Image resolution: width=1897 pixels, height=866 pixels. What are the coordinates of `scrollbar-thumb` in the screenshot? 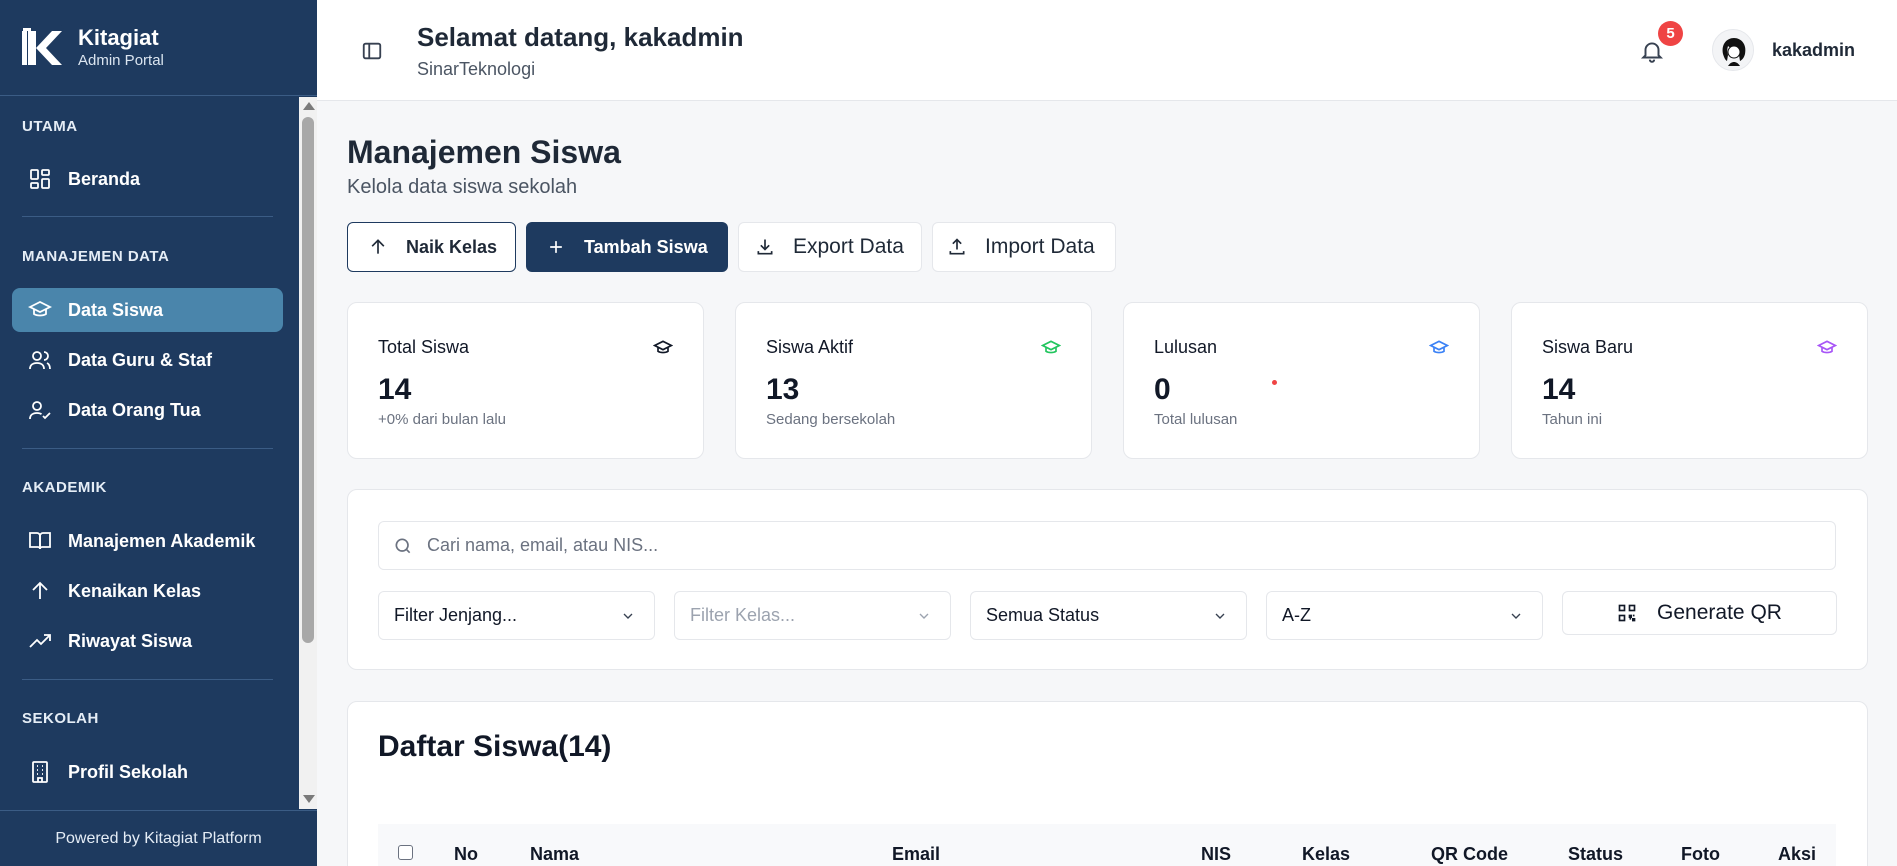 It's located at (308, 380).